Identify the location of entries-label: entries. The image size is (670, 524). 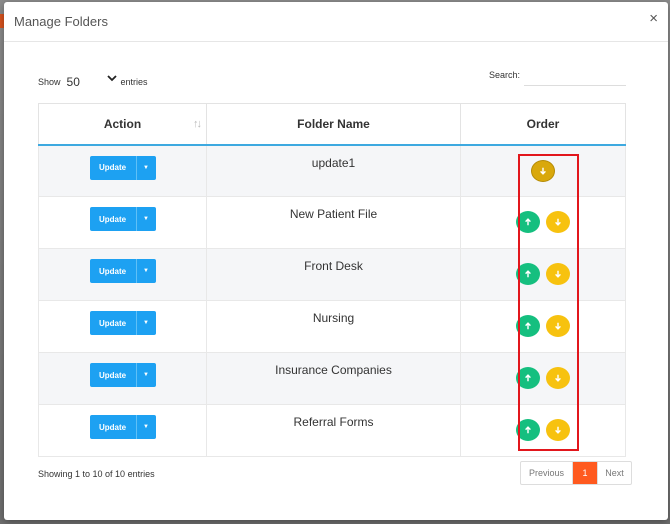
(134, 82).